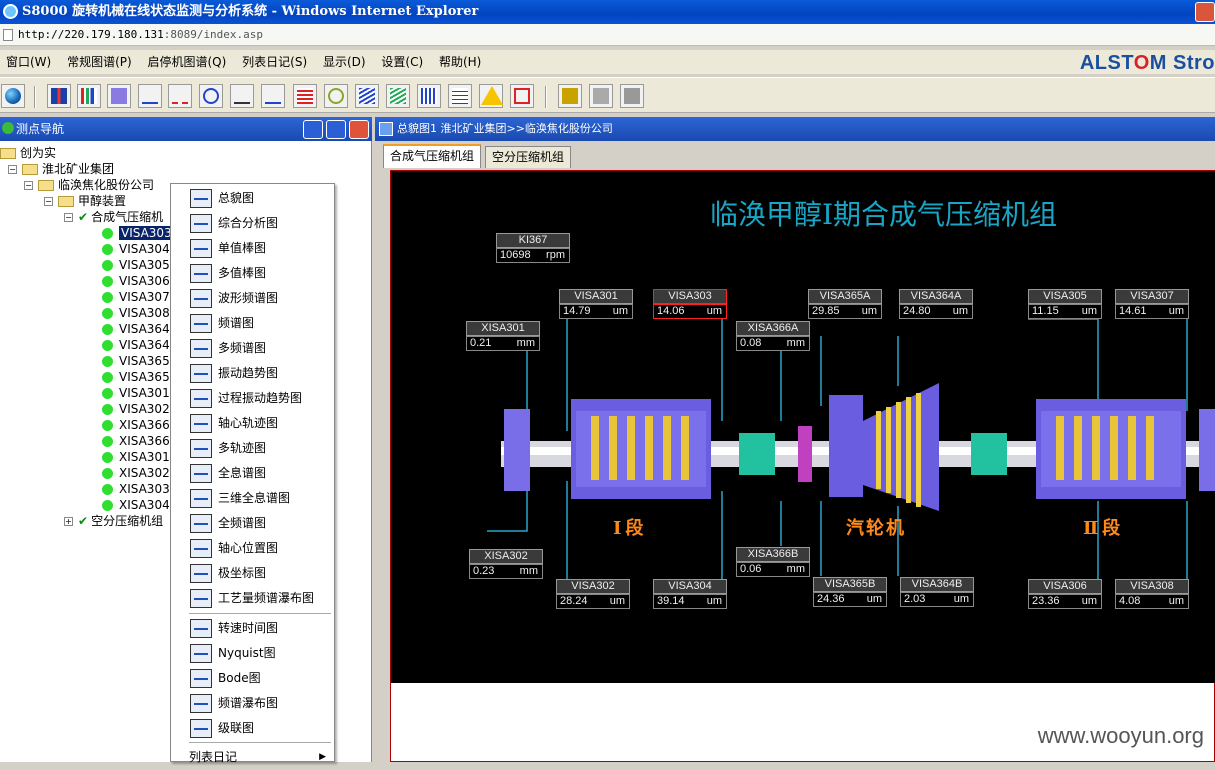 This screenshot has height=770, width=1215. What do you see at coordinates (13, 96) in the screenshot?
I see `globe-icon` at bounding box center [13, 96].